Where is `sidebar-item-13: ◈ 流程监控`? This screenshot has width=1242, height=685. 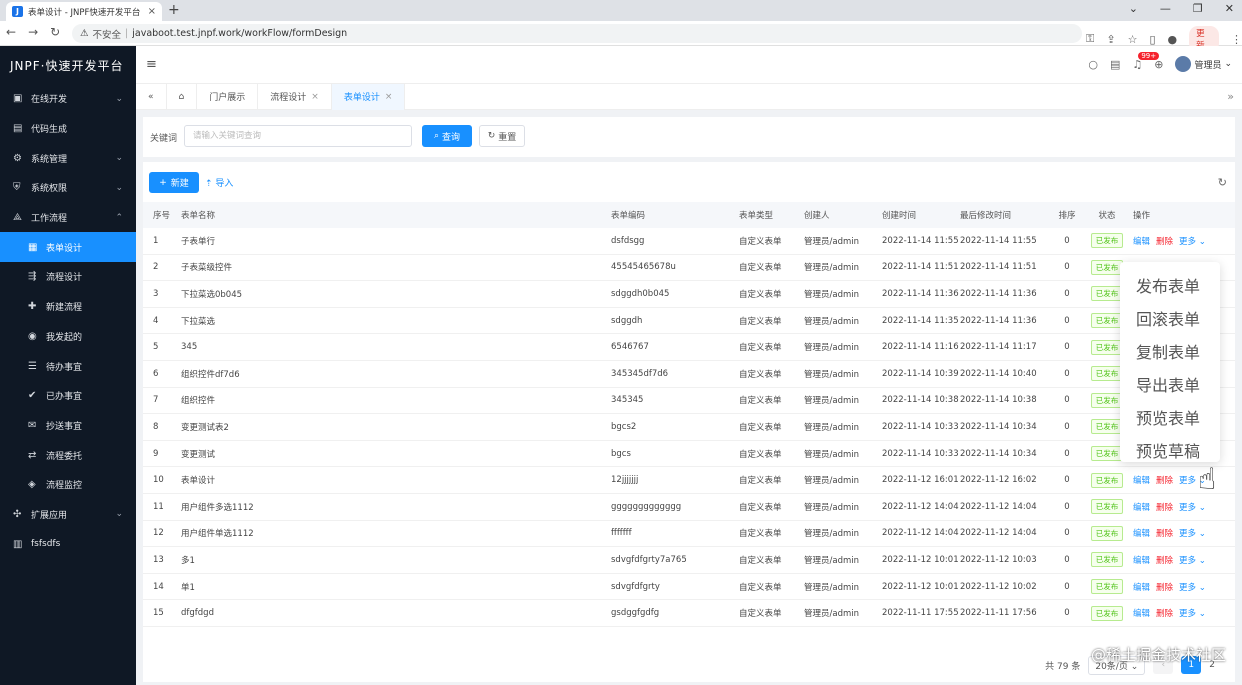 sidebar-item-13: ◈ 流程监控 is located at coordinates (68, 485).